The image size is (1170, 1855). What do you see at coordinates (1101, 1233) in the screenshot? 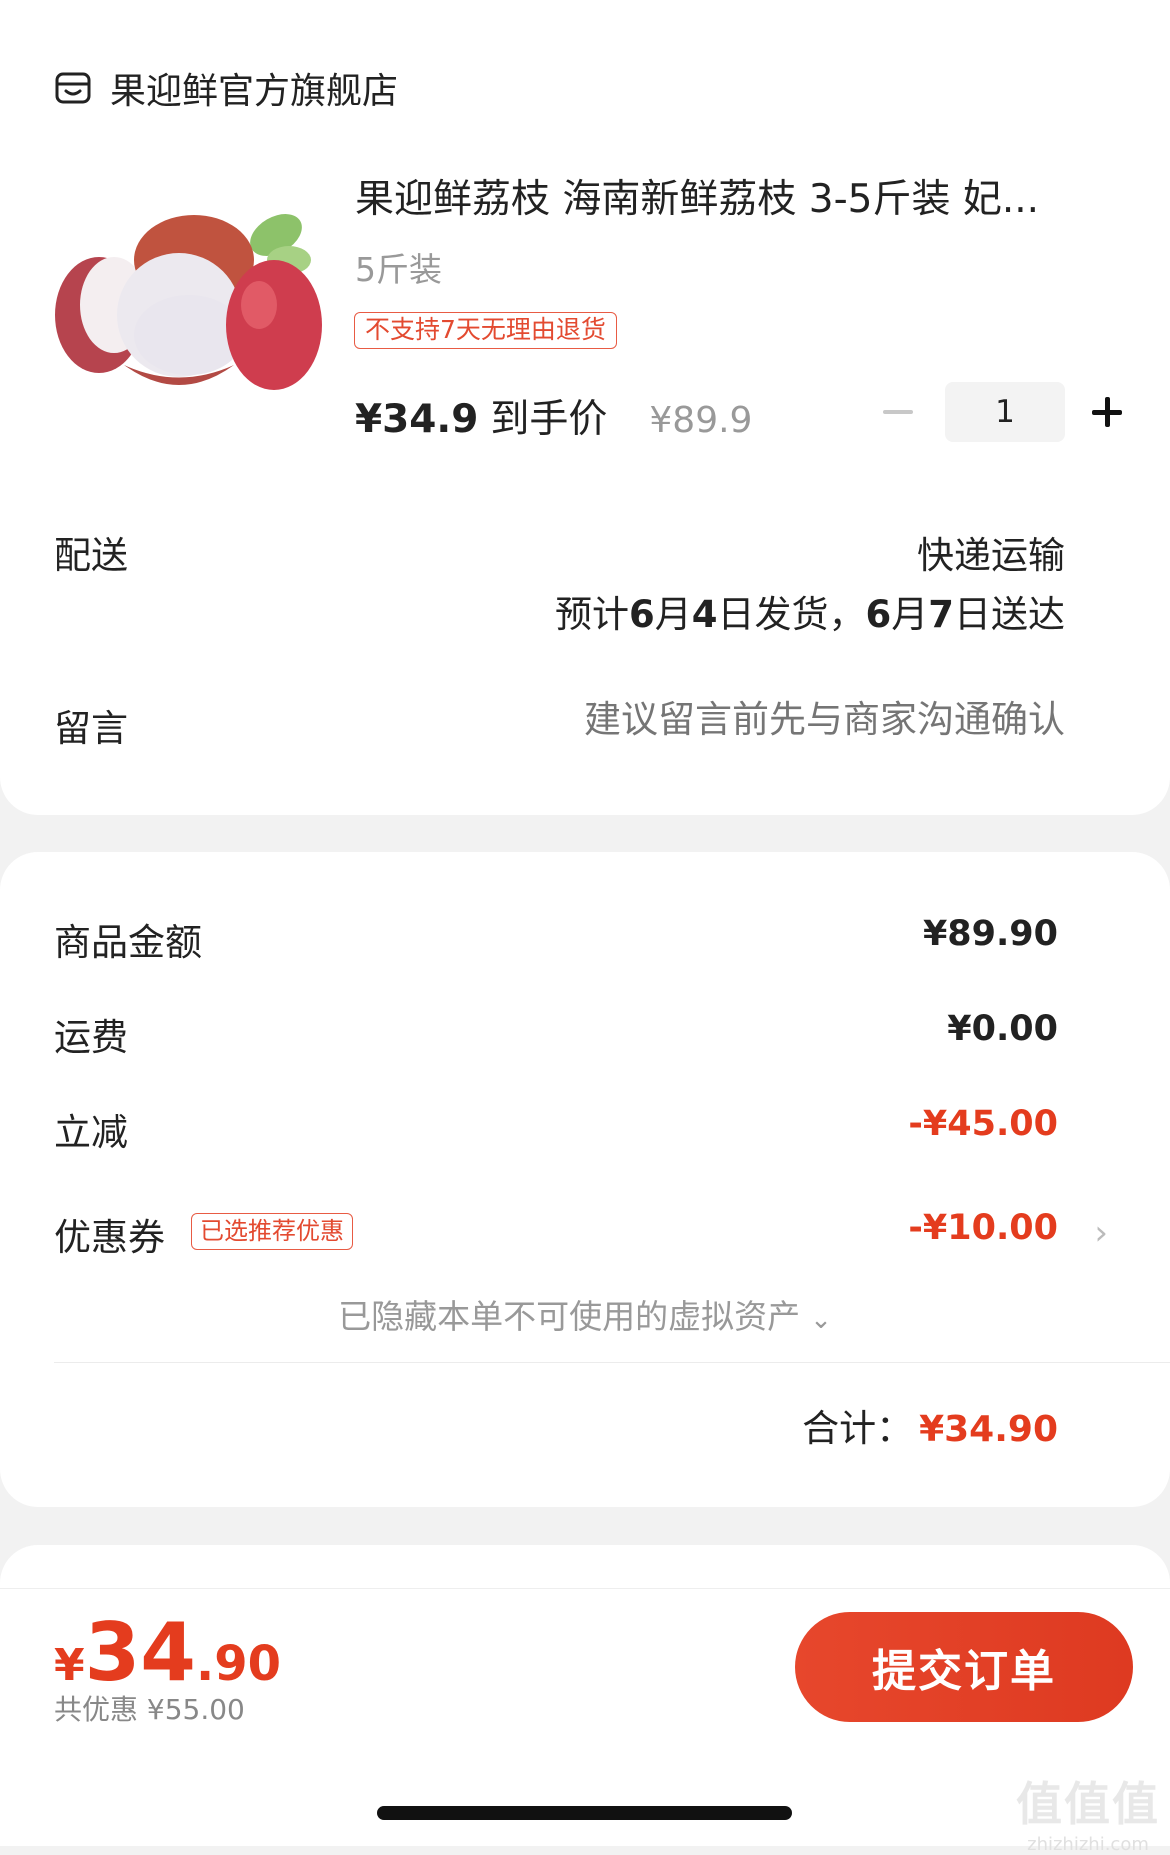
I see `chevron-right-icon: ›` at bounding box center [1101, 1233].